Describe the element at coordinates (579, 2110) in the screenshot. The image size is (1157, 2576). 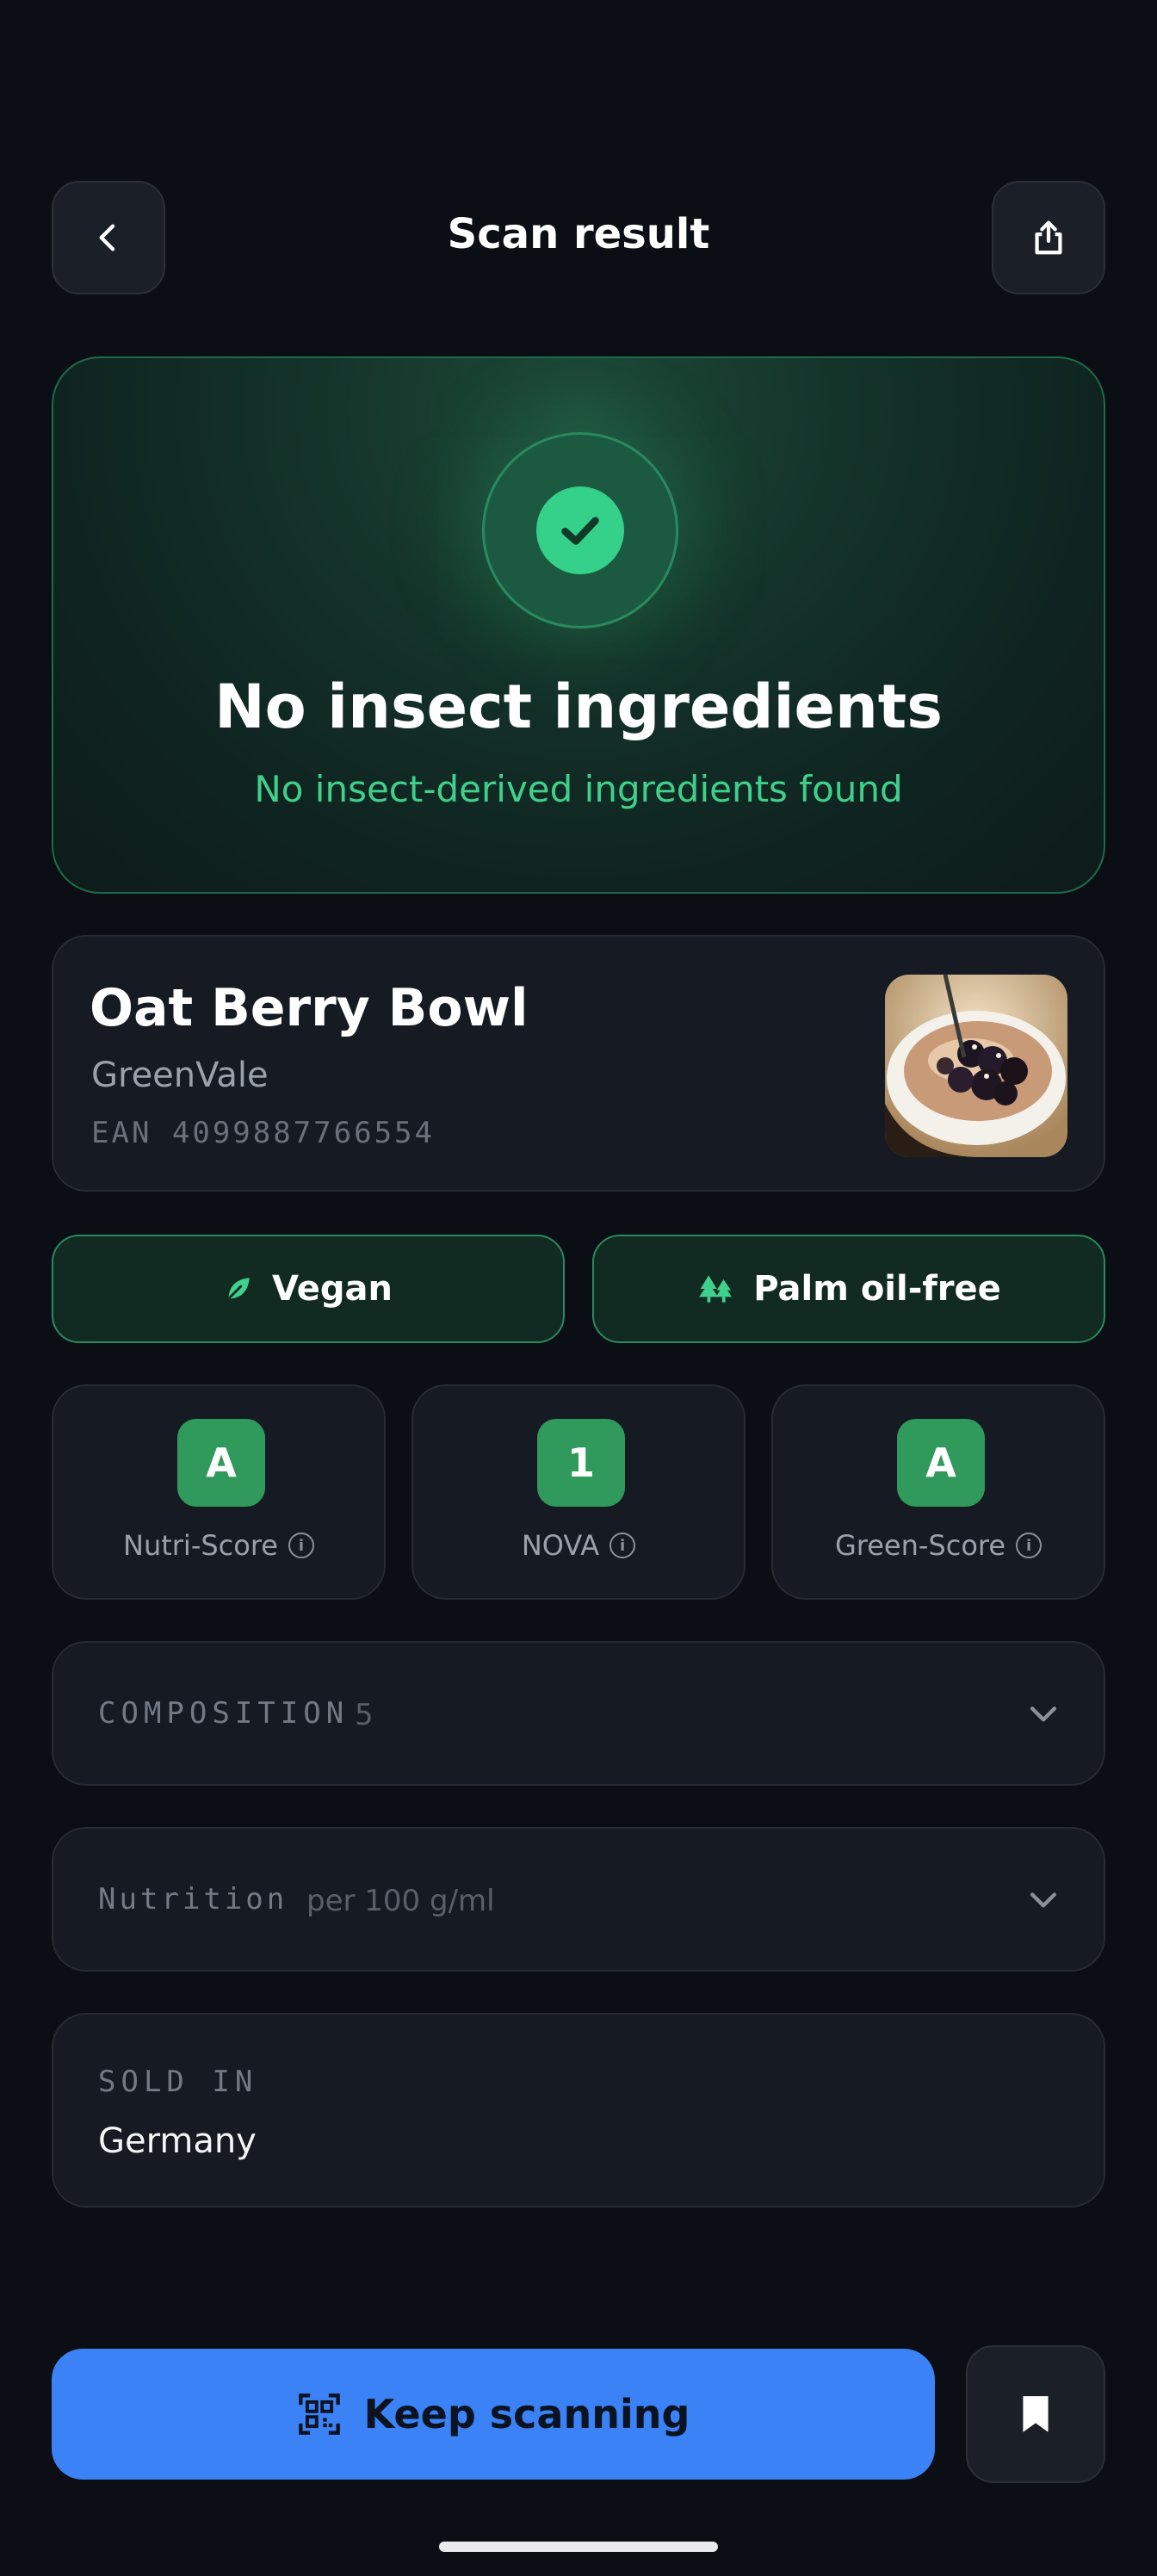
I see `sold-in-card: SOLD IN Germany` at that location.